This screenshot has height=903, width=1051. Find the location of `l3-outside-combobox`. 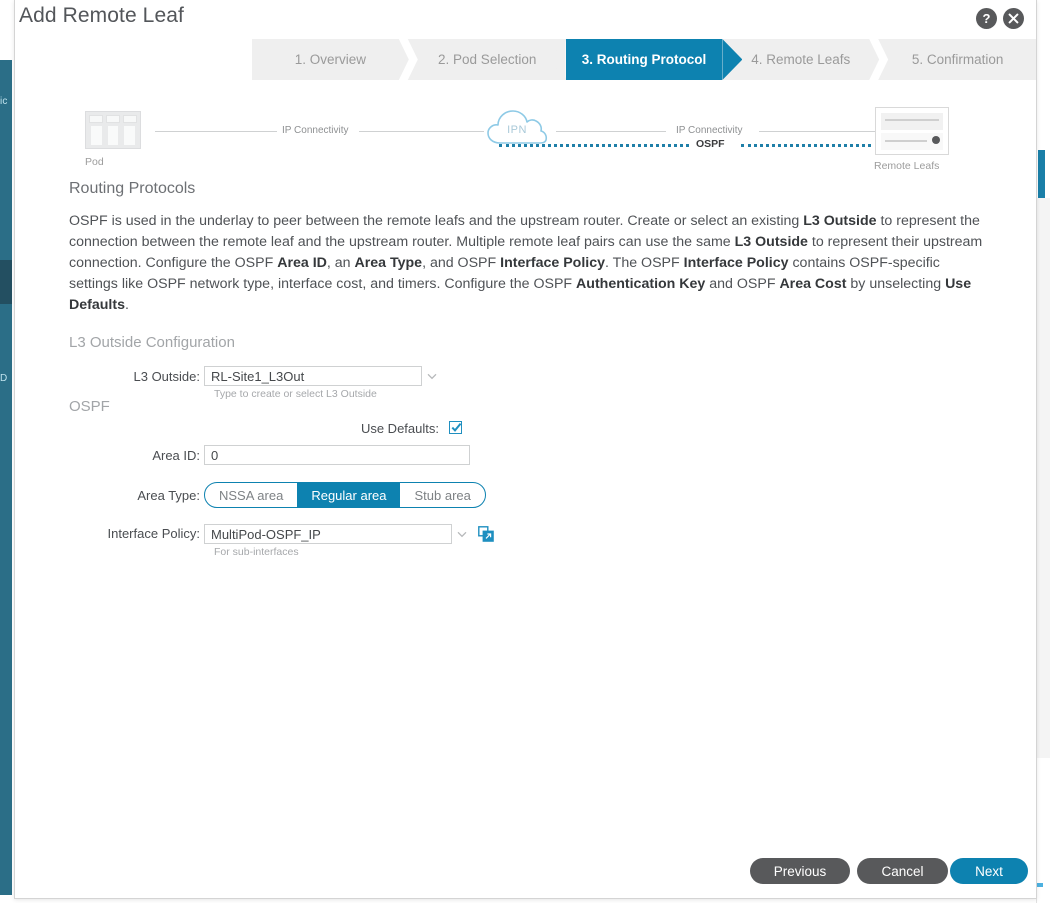

l3-outside-combobox is located at coordinates (323, 376).